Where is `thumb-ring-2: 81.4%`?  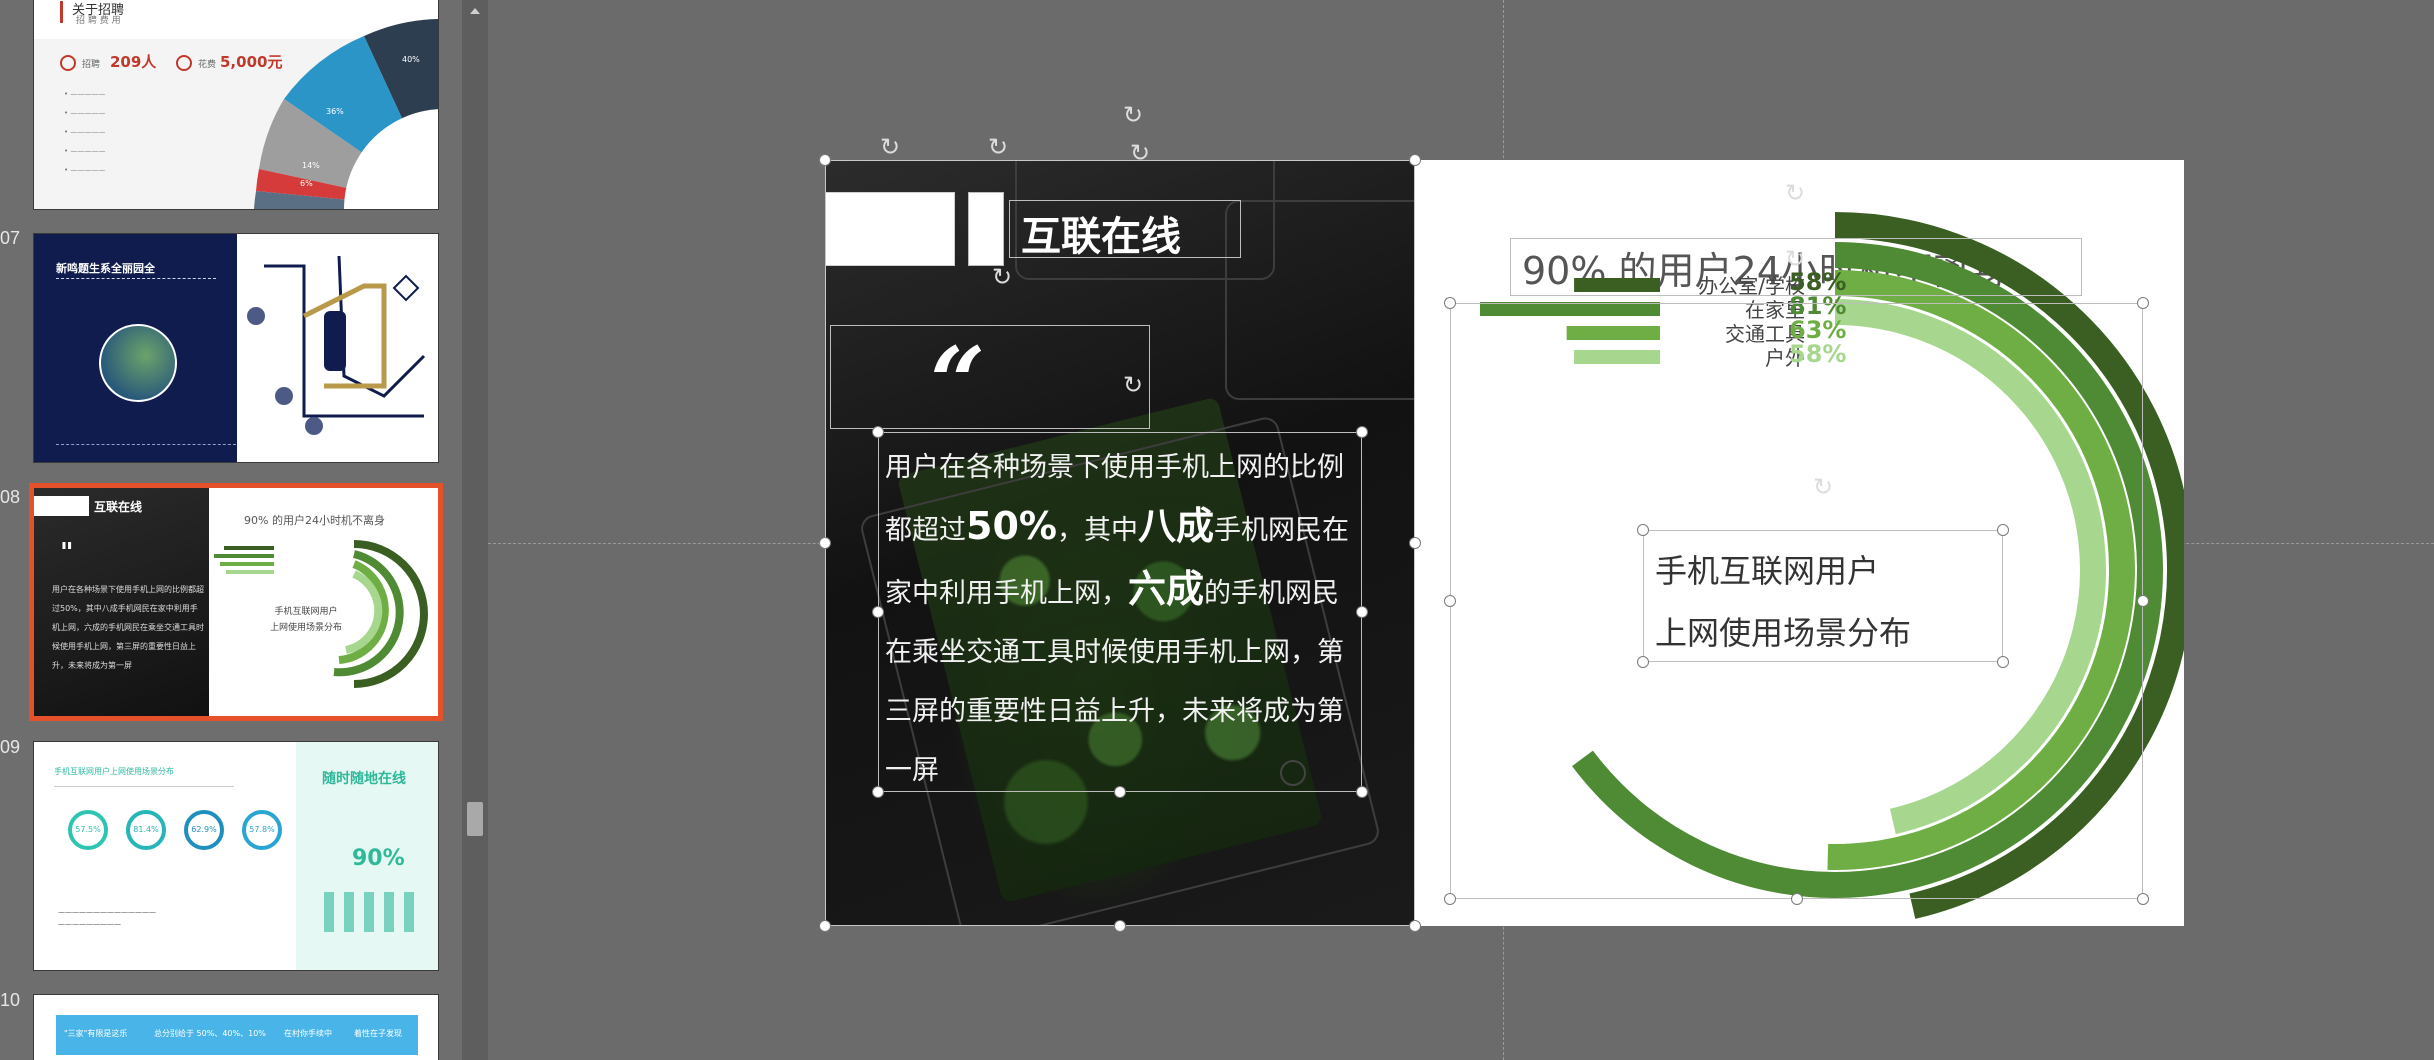
thumb-ring-2: 81.4% is located at coordinates (146, 830).